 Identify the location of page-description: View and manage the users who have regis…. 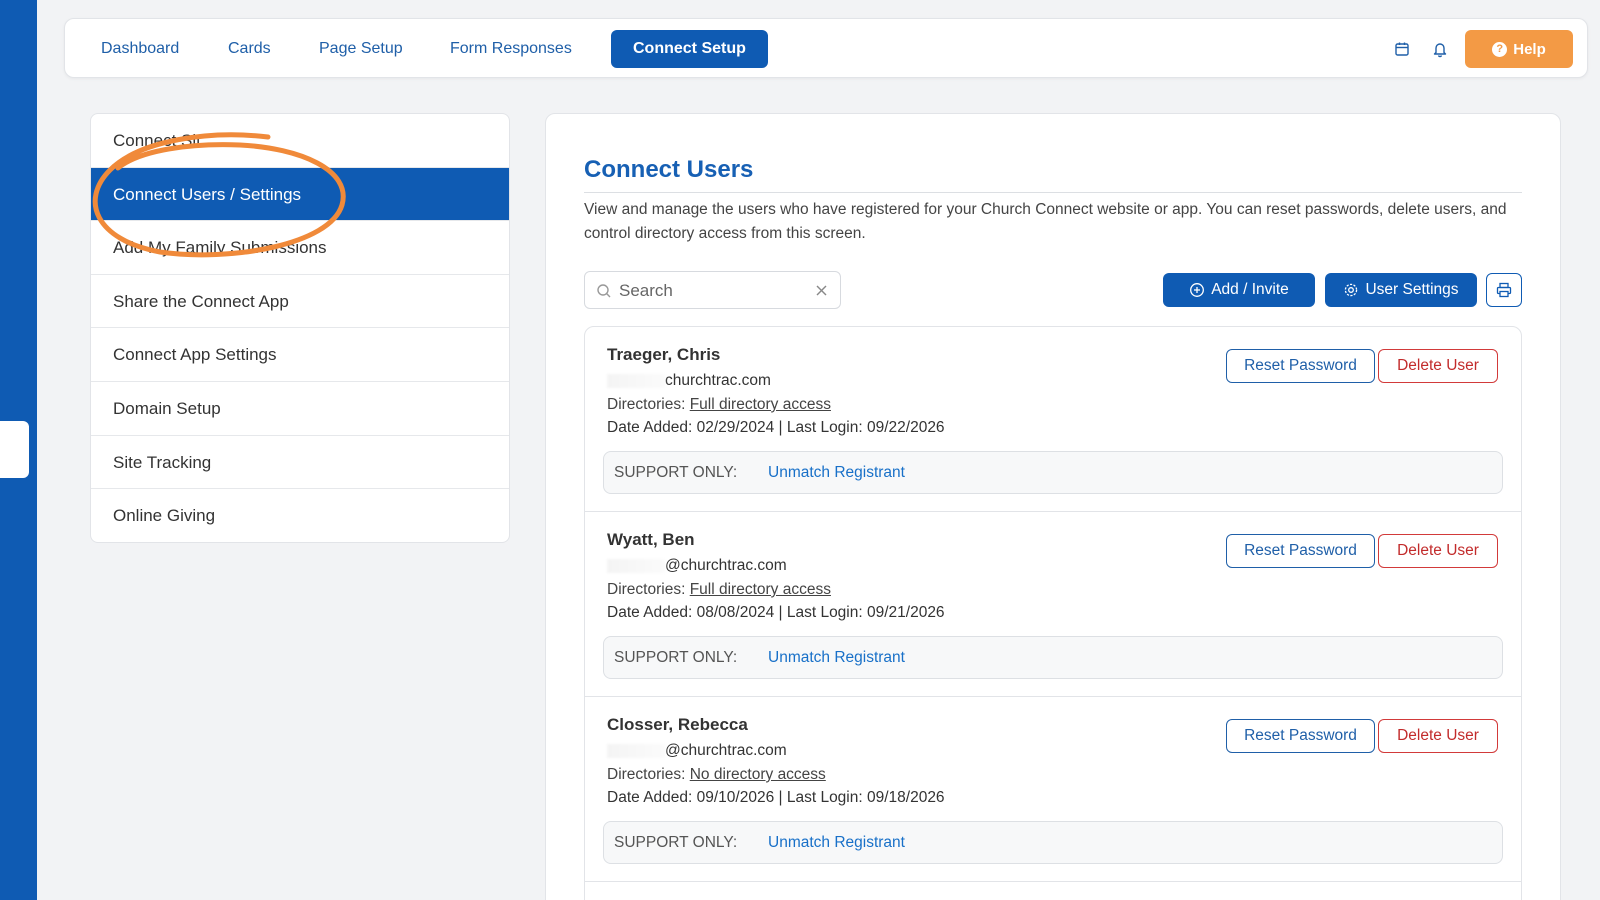
(1045, 221).